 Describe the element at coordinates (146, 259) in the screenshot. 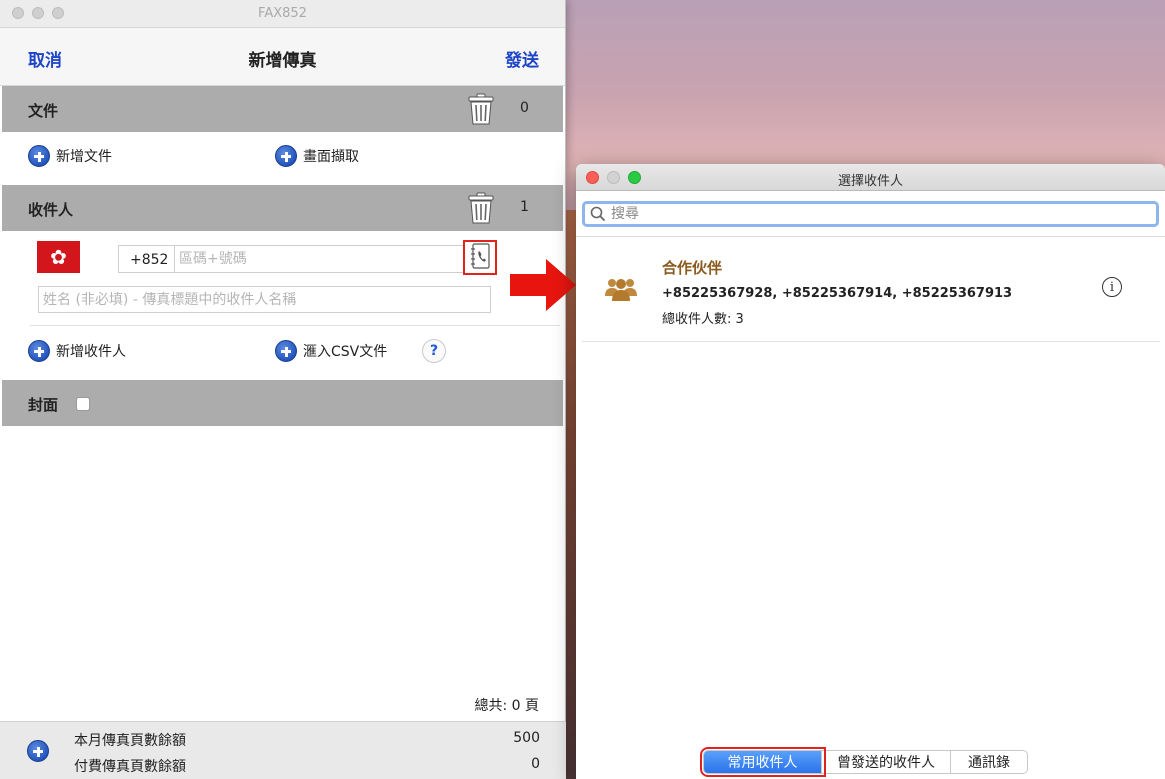

I see `country-code-field: +852` at that location.